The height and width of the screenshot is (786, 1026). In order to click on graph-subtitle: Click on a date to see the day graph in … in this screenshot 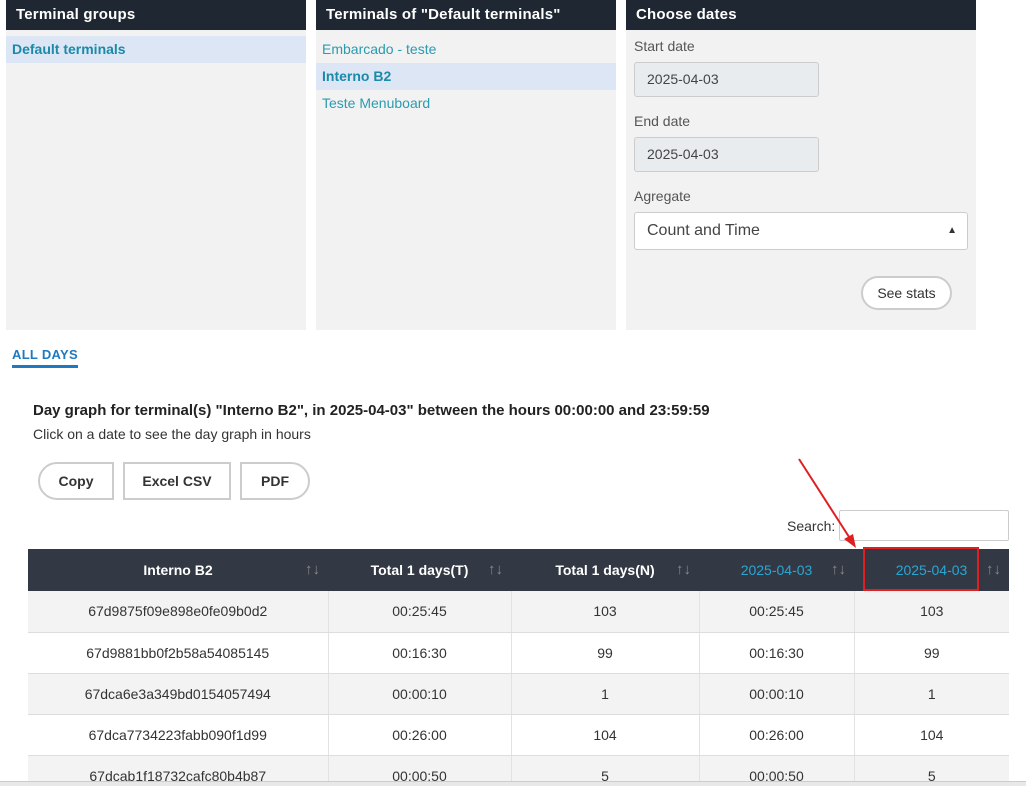, I will do `click(172, 434)`.